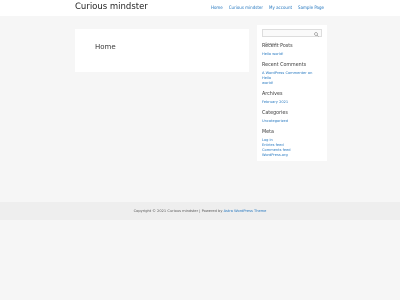 Image resolution: width=400 pixels, height=300 pixels. What do you see at coordinates (268, 132) in the screenshot?
I see `widget-title-meta: Meta` at bounding box center [268, 132].